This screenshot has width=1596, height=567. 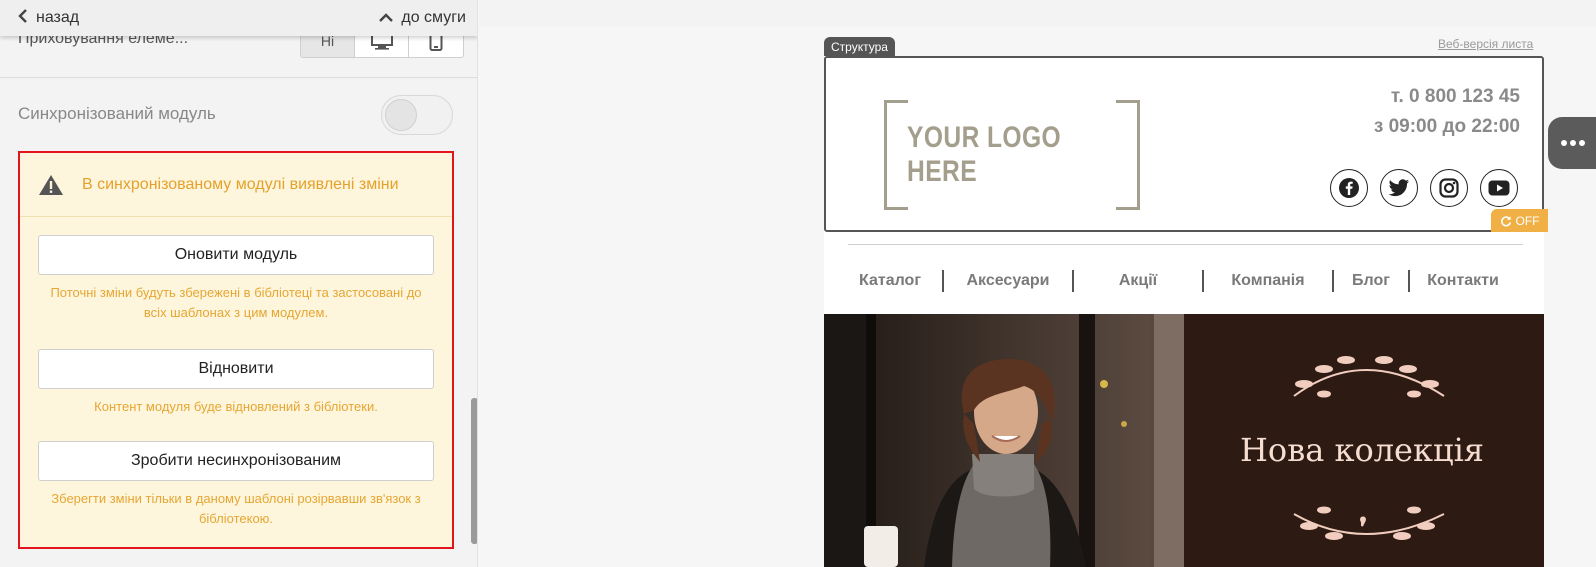 I want to click on hero-title: Нова колекція, so click(x=1362, y=450).